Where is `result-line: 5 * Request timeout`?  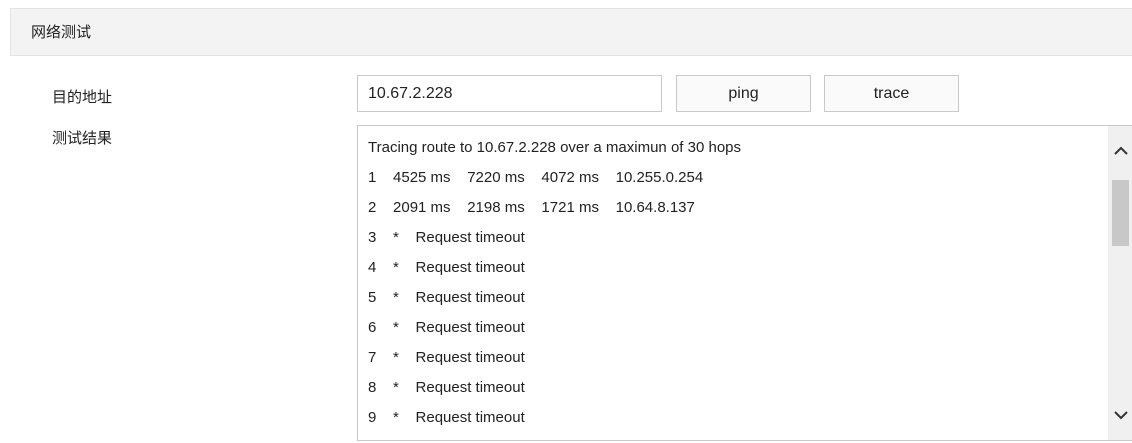 result-line: 5 * Request timeout is located at coordinates (446, 297).